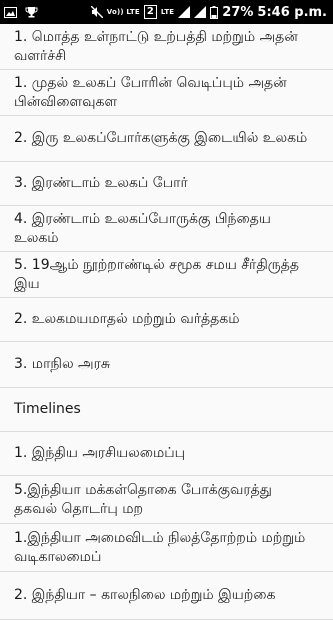  What do you see at coordinates (31, 12) in the screenshot?
I see `trophy-icon` at bounding box center [31, 12].